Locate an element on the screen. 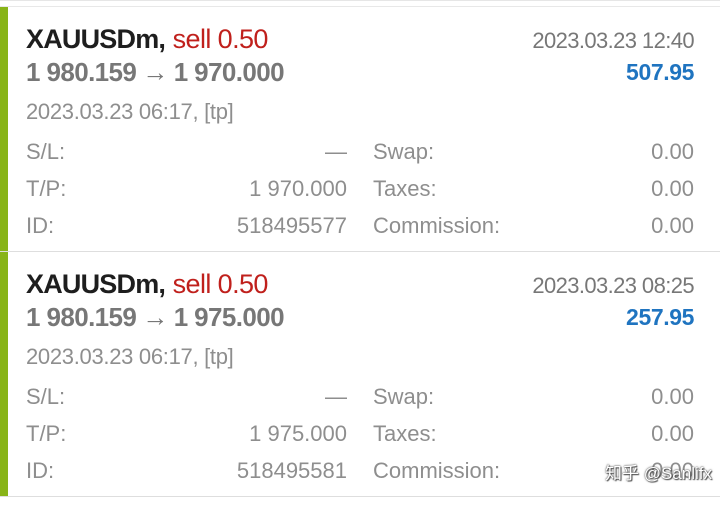 Image resolution: width=720 pixels, height=510 pixels. card-divider is located at coordinates (360, 496).